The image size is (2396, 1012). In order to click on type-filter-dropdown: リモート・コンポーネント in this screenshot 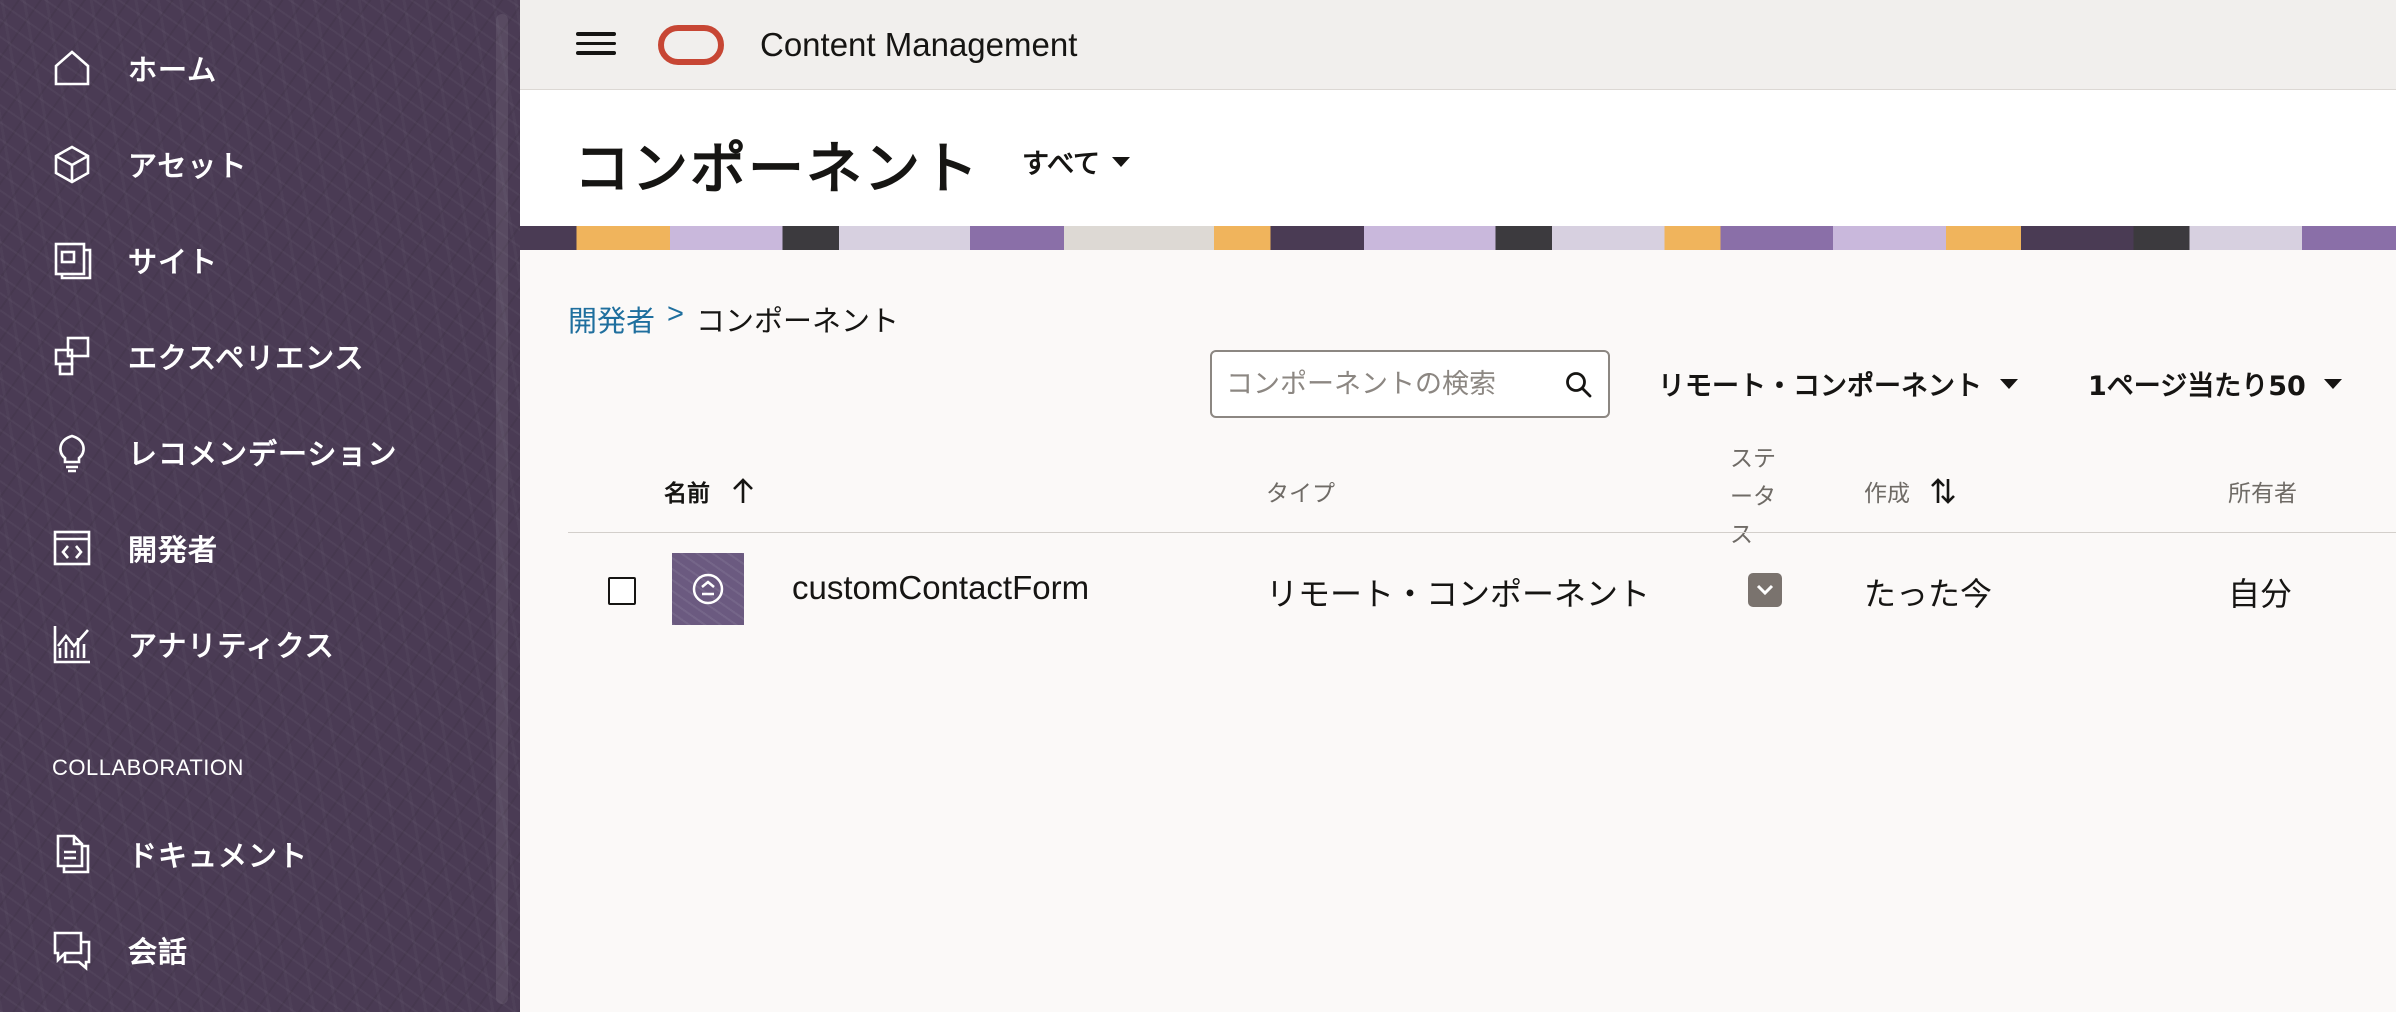, I will do `click(1838, 383)`.